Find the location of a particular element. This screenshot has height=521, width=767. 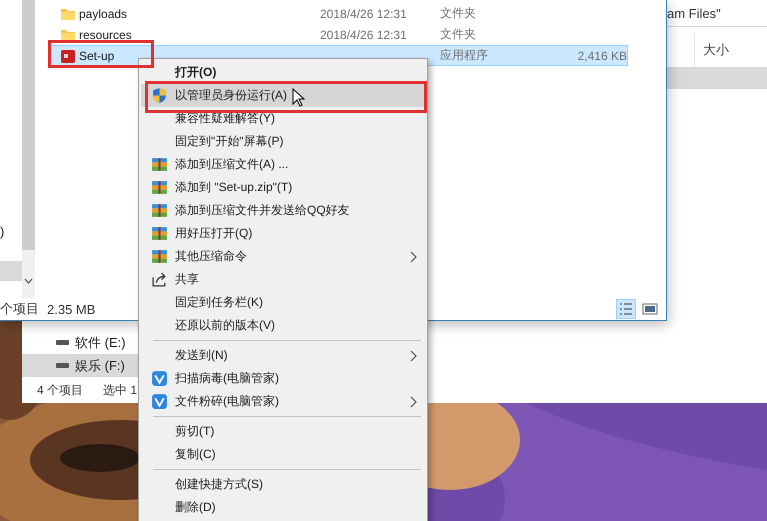

share-icon is located at coordinates (159, 279).